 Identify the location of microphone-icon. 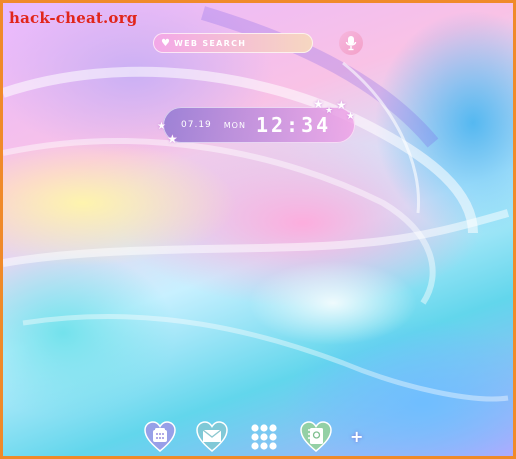
(351, 43).